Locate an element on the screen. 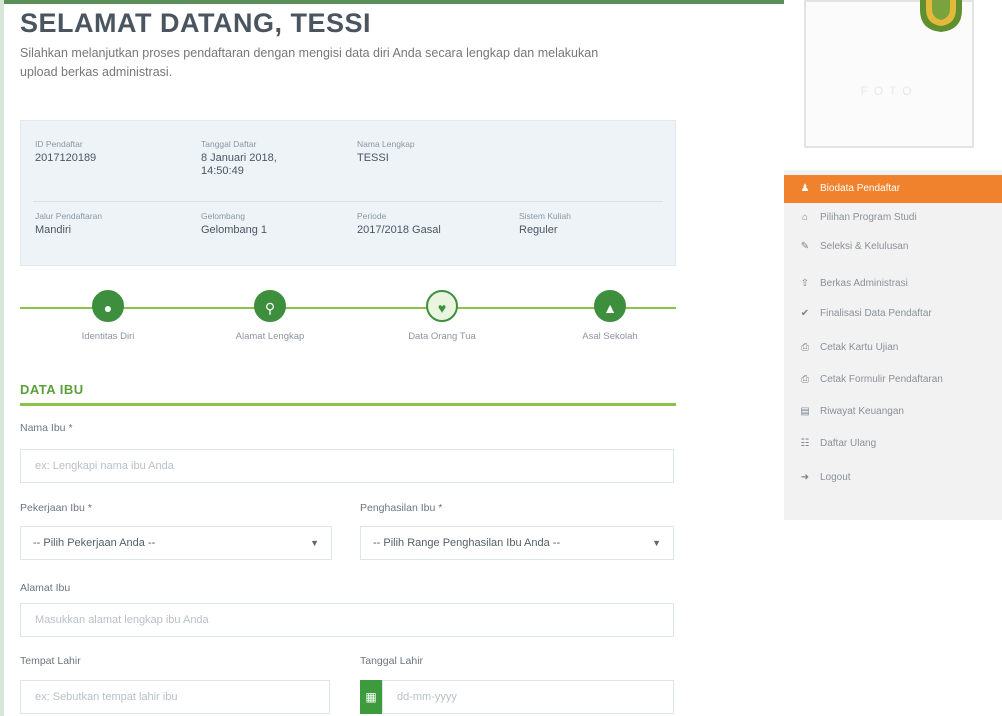 The width and height of the screenshot is (1002, 716). info-divider is located at coordinates (348, 201).